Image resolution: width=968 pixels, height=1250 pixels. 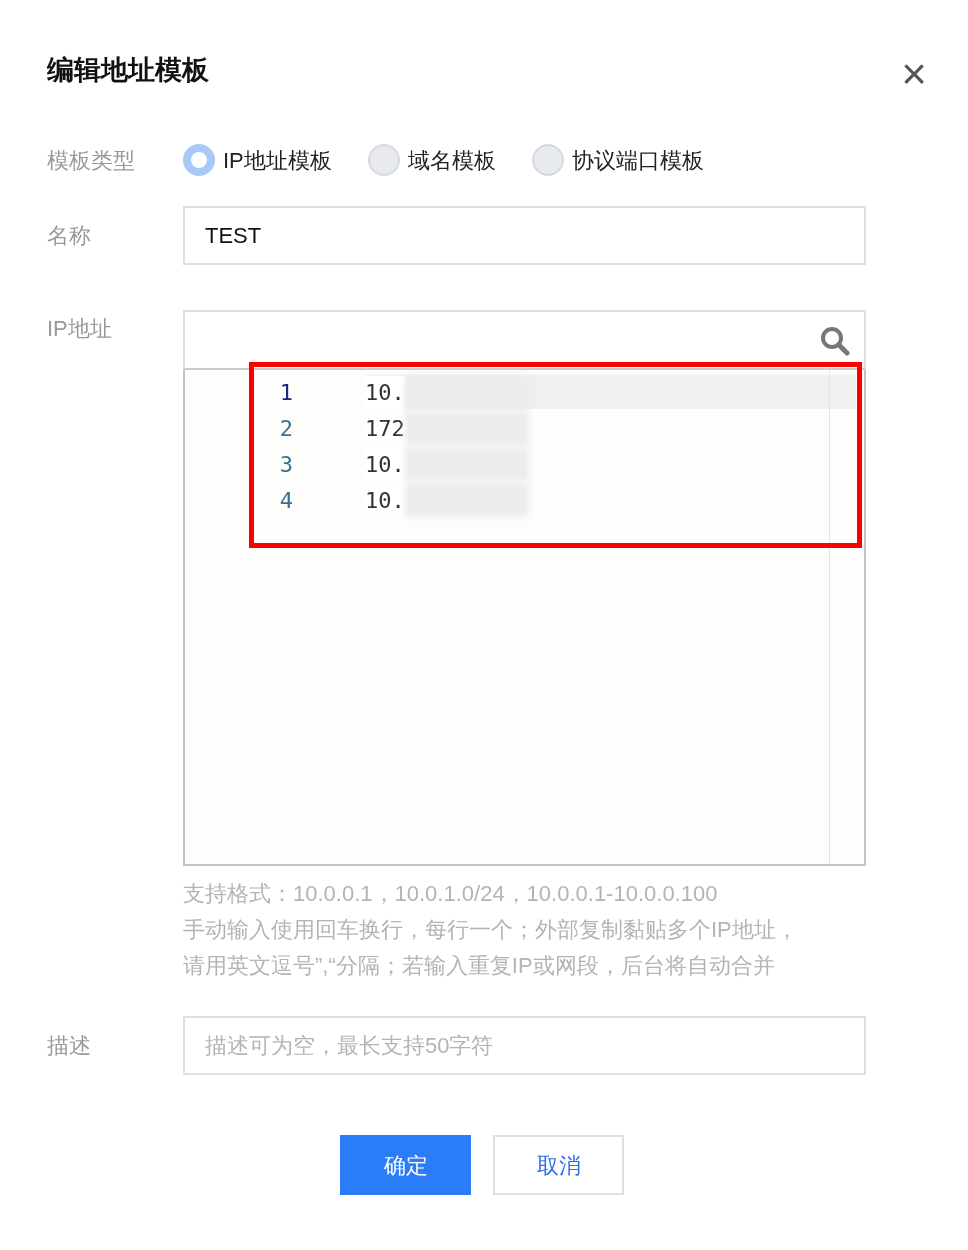 What do you see at coordinates (558, 1165) in the screenshot?
I see `cancel-button: 取消` at bounding box center [558, 1165].